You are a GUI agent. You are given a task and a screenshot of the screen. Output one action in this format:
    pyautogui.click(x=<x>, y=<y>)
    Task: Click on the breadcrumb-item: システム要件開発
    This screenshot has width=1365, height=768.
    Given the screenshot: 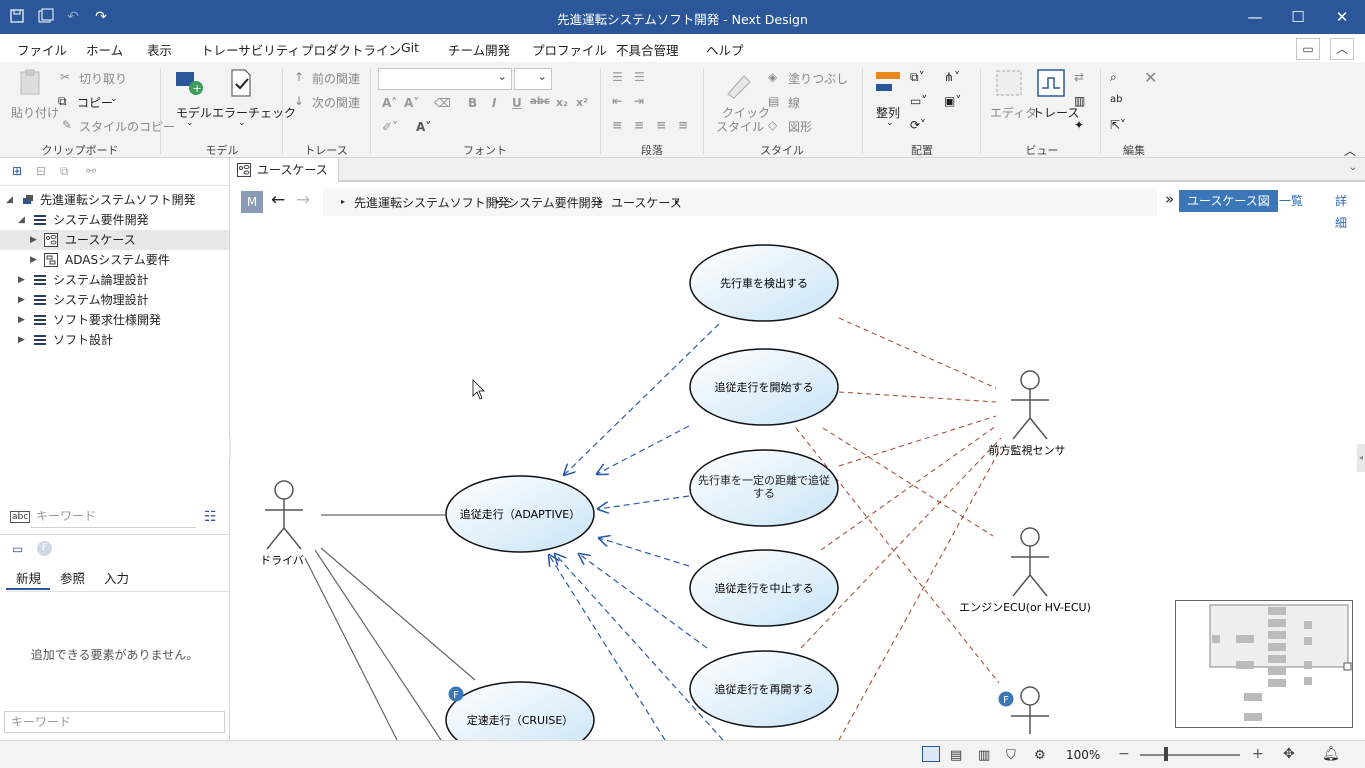 What is the action you would take?
    pyautogui.click(x=555, y=202)
    